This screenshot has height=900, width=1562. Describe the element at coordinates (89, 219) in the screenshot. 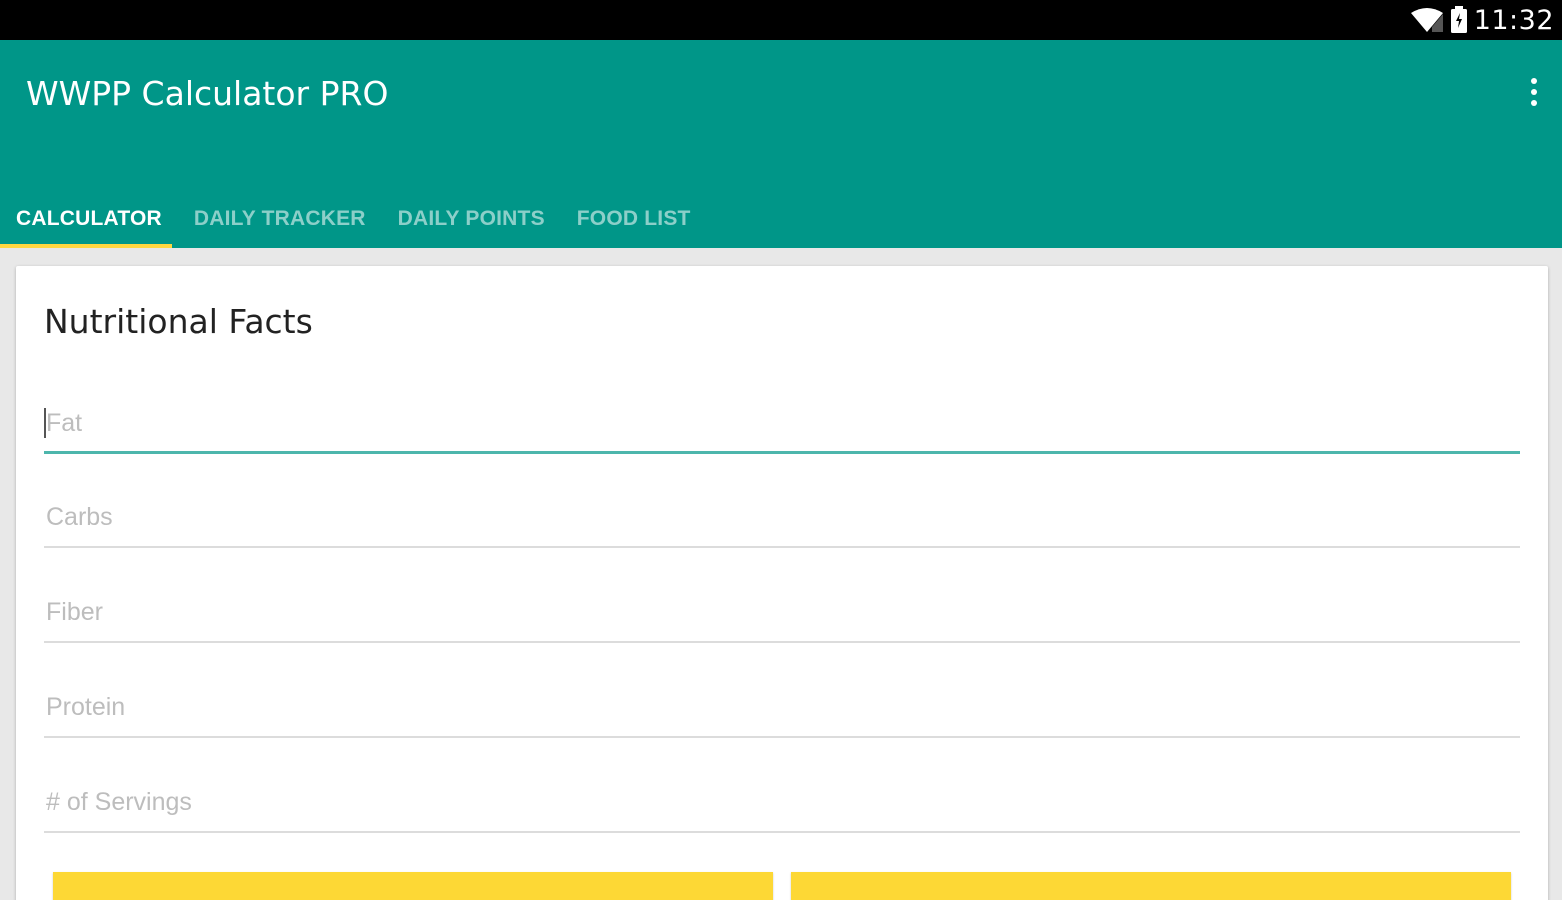

I see `tab-calculator: CALCULATOR` at that location.